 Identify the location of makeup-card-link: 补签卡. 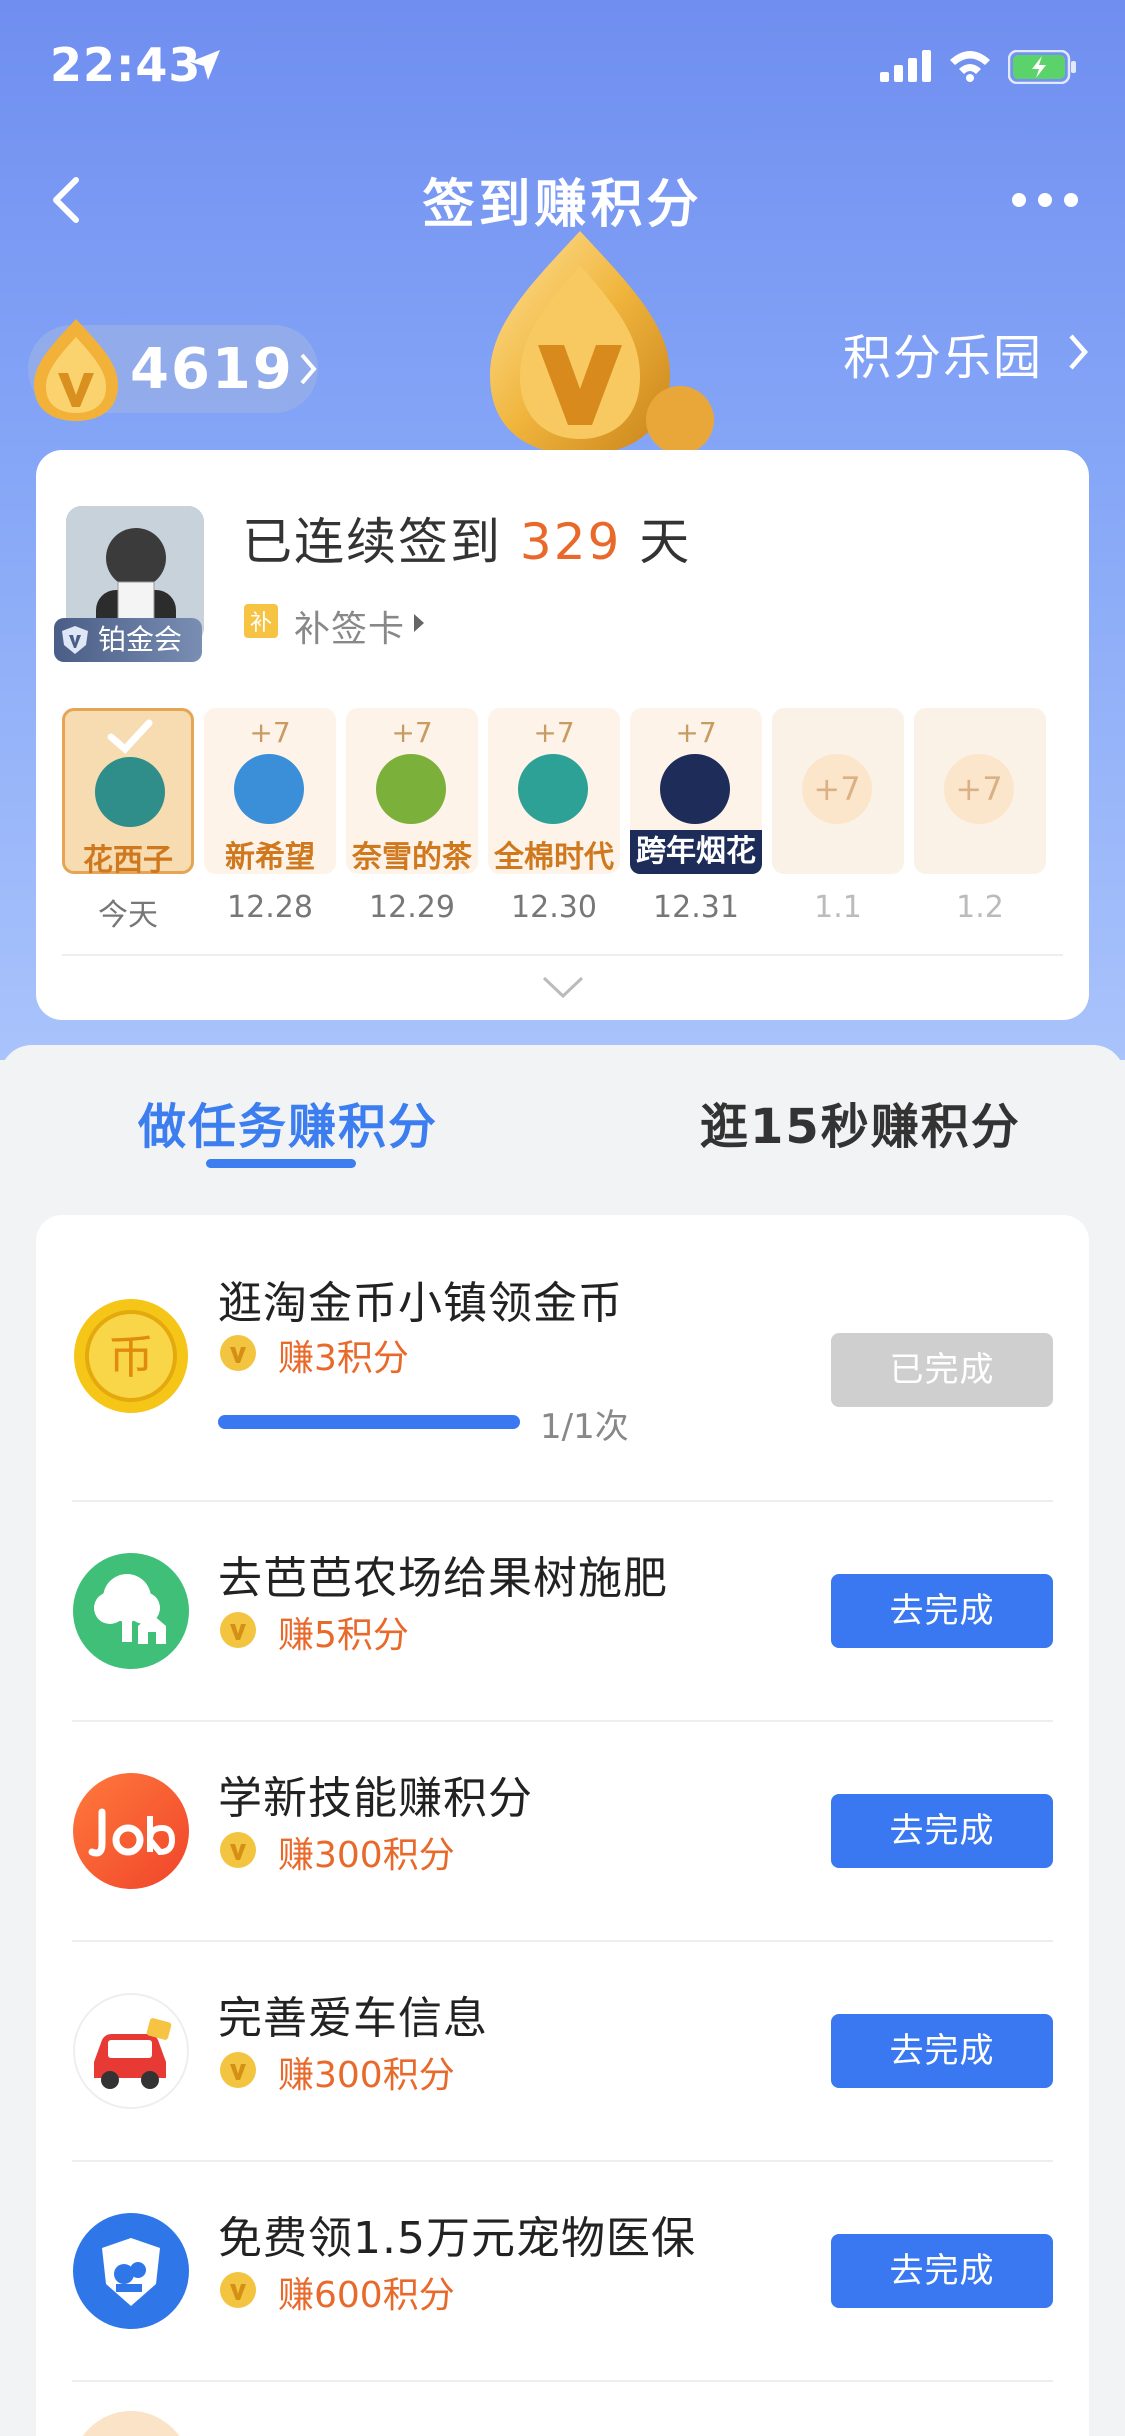
(349, 626).